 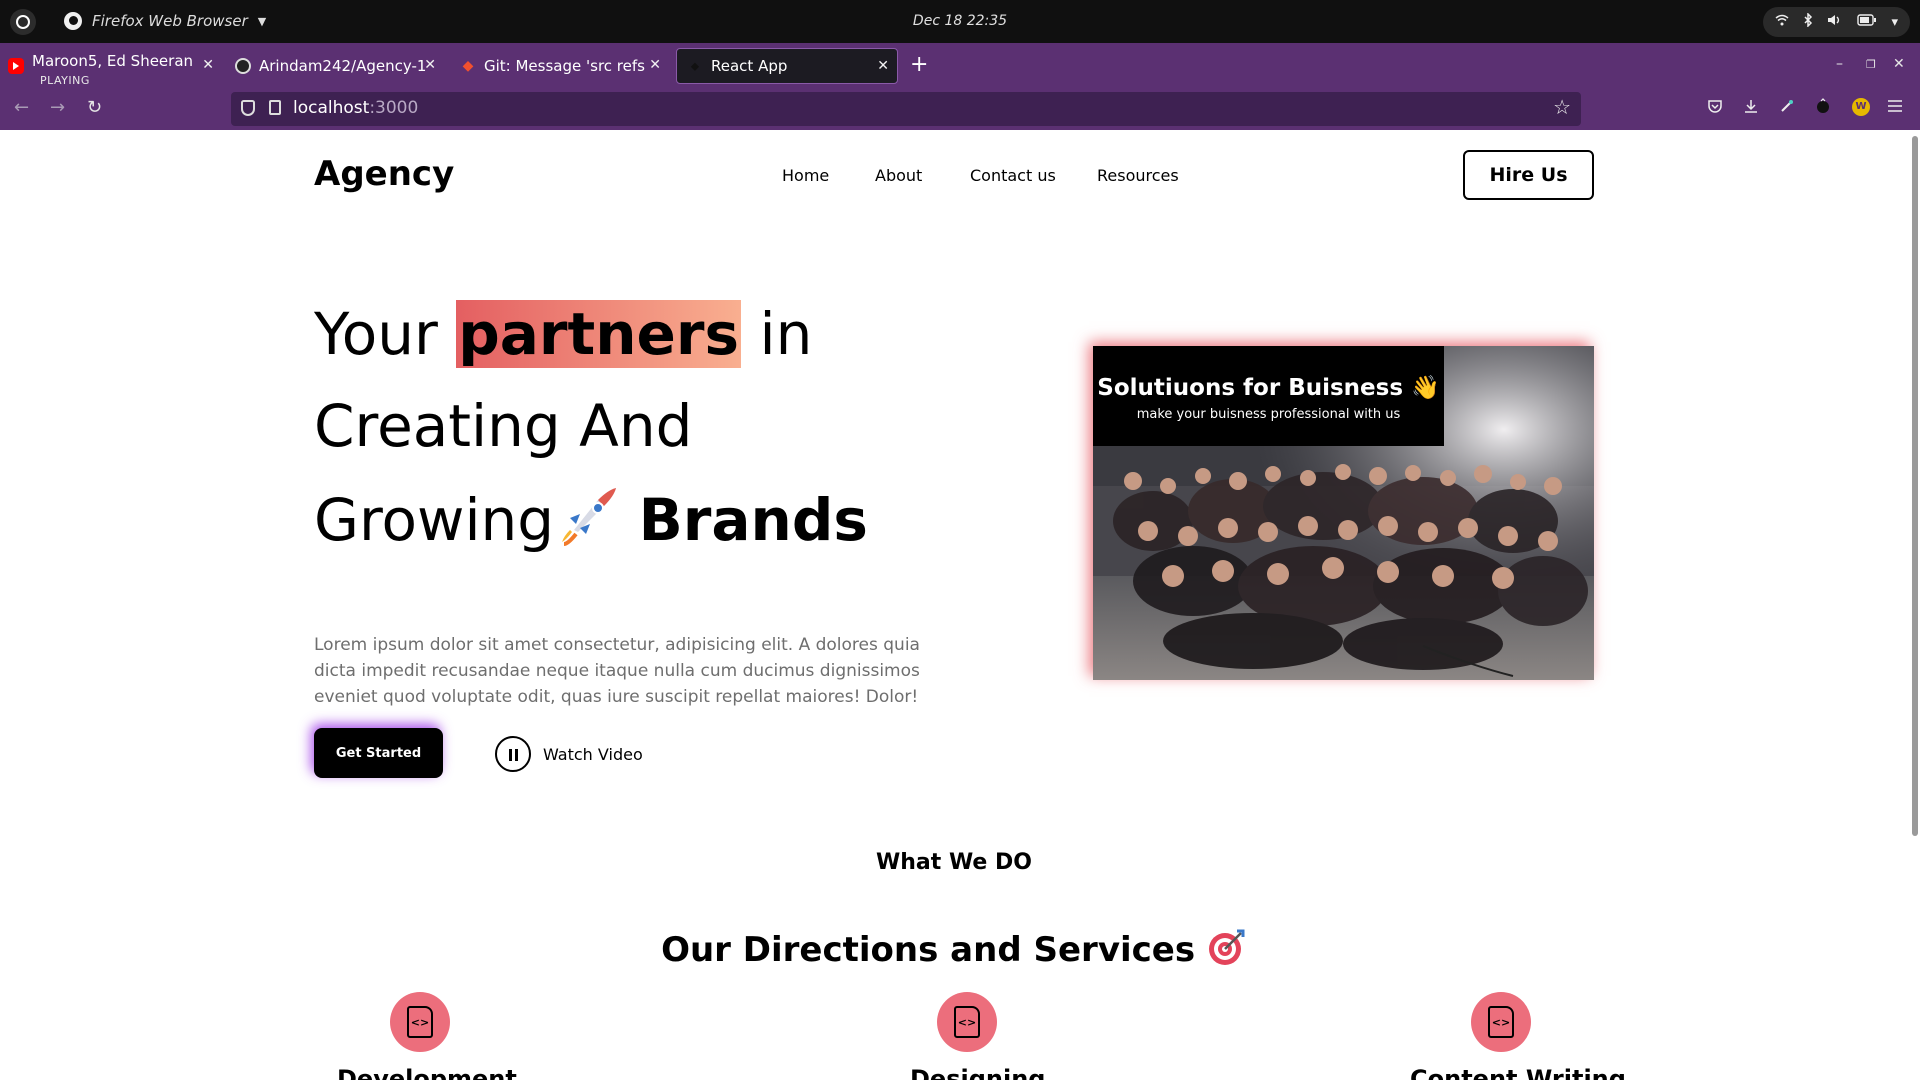 I want to click on forward-icon: →, so click(x=57, y=107).